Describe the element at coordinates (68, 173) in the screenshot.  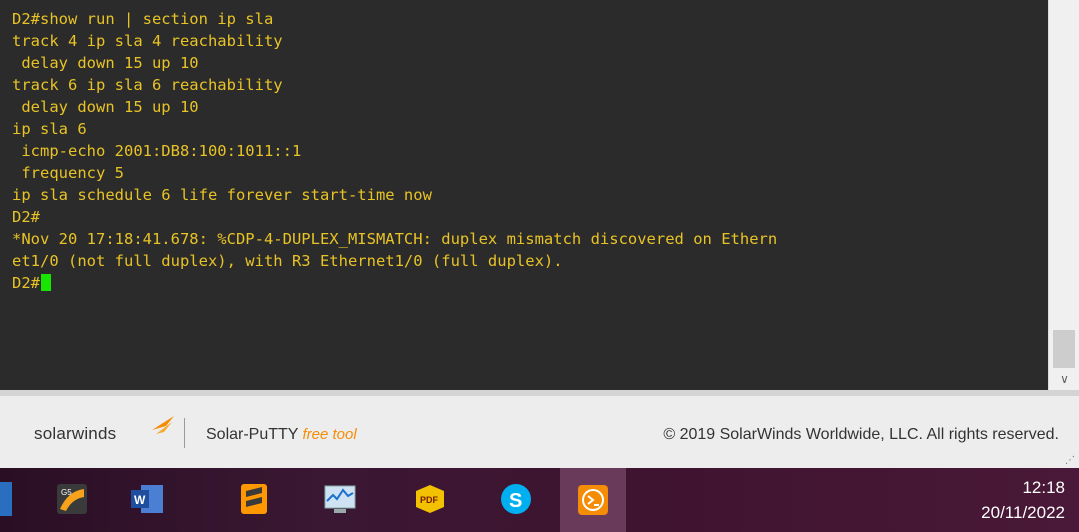
I see `terminal-line: frequency 5` at that location.